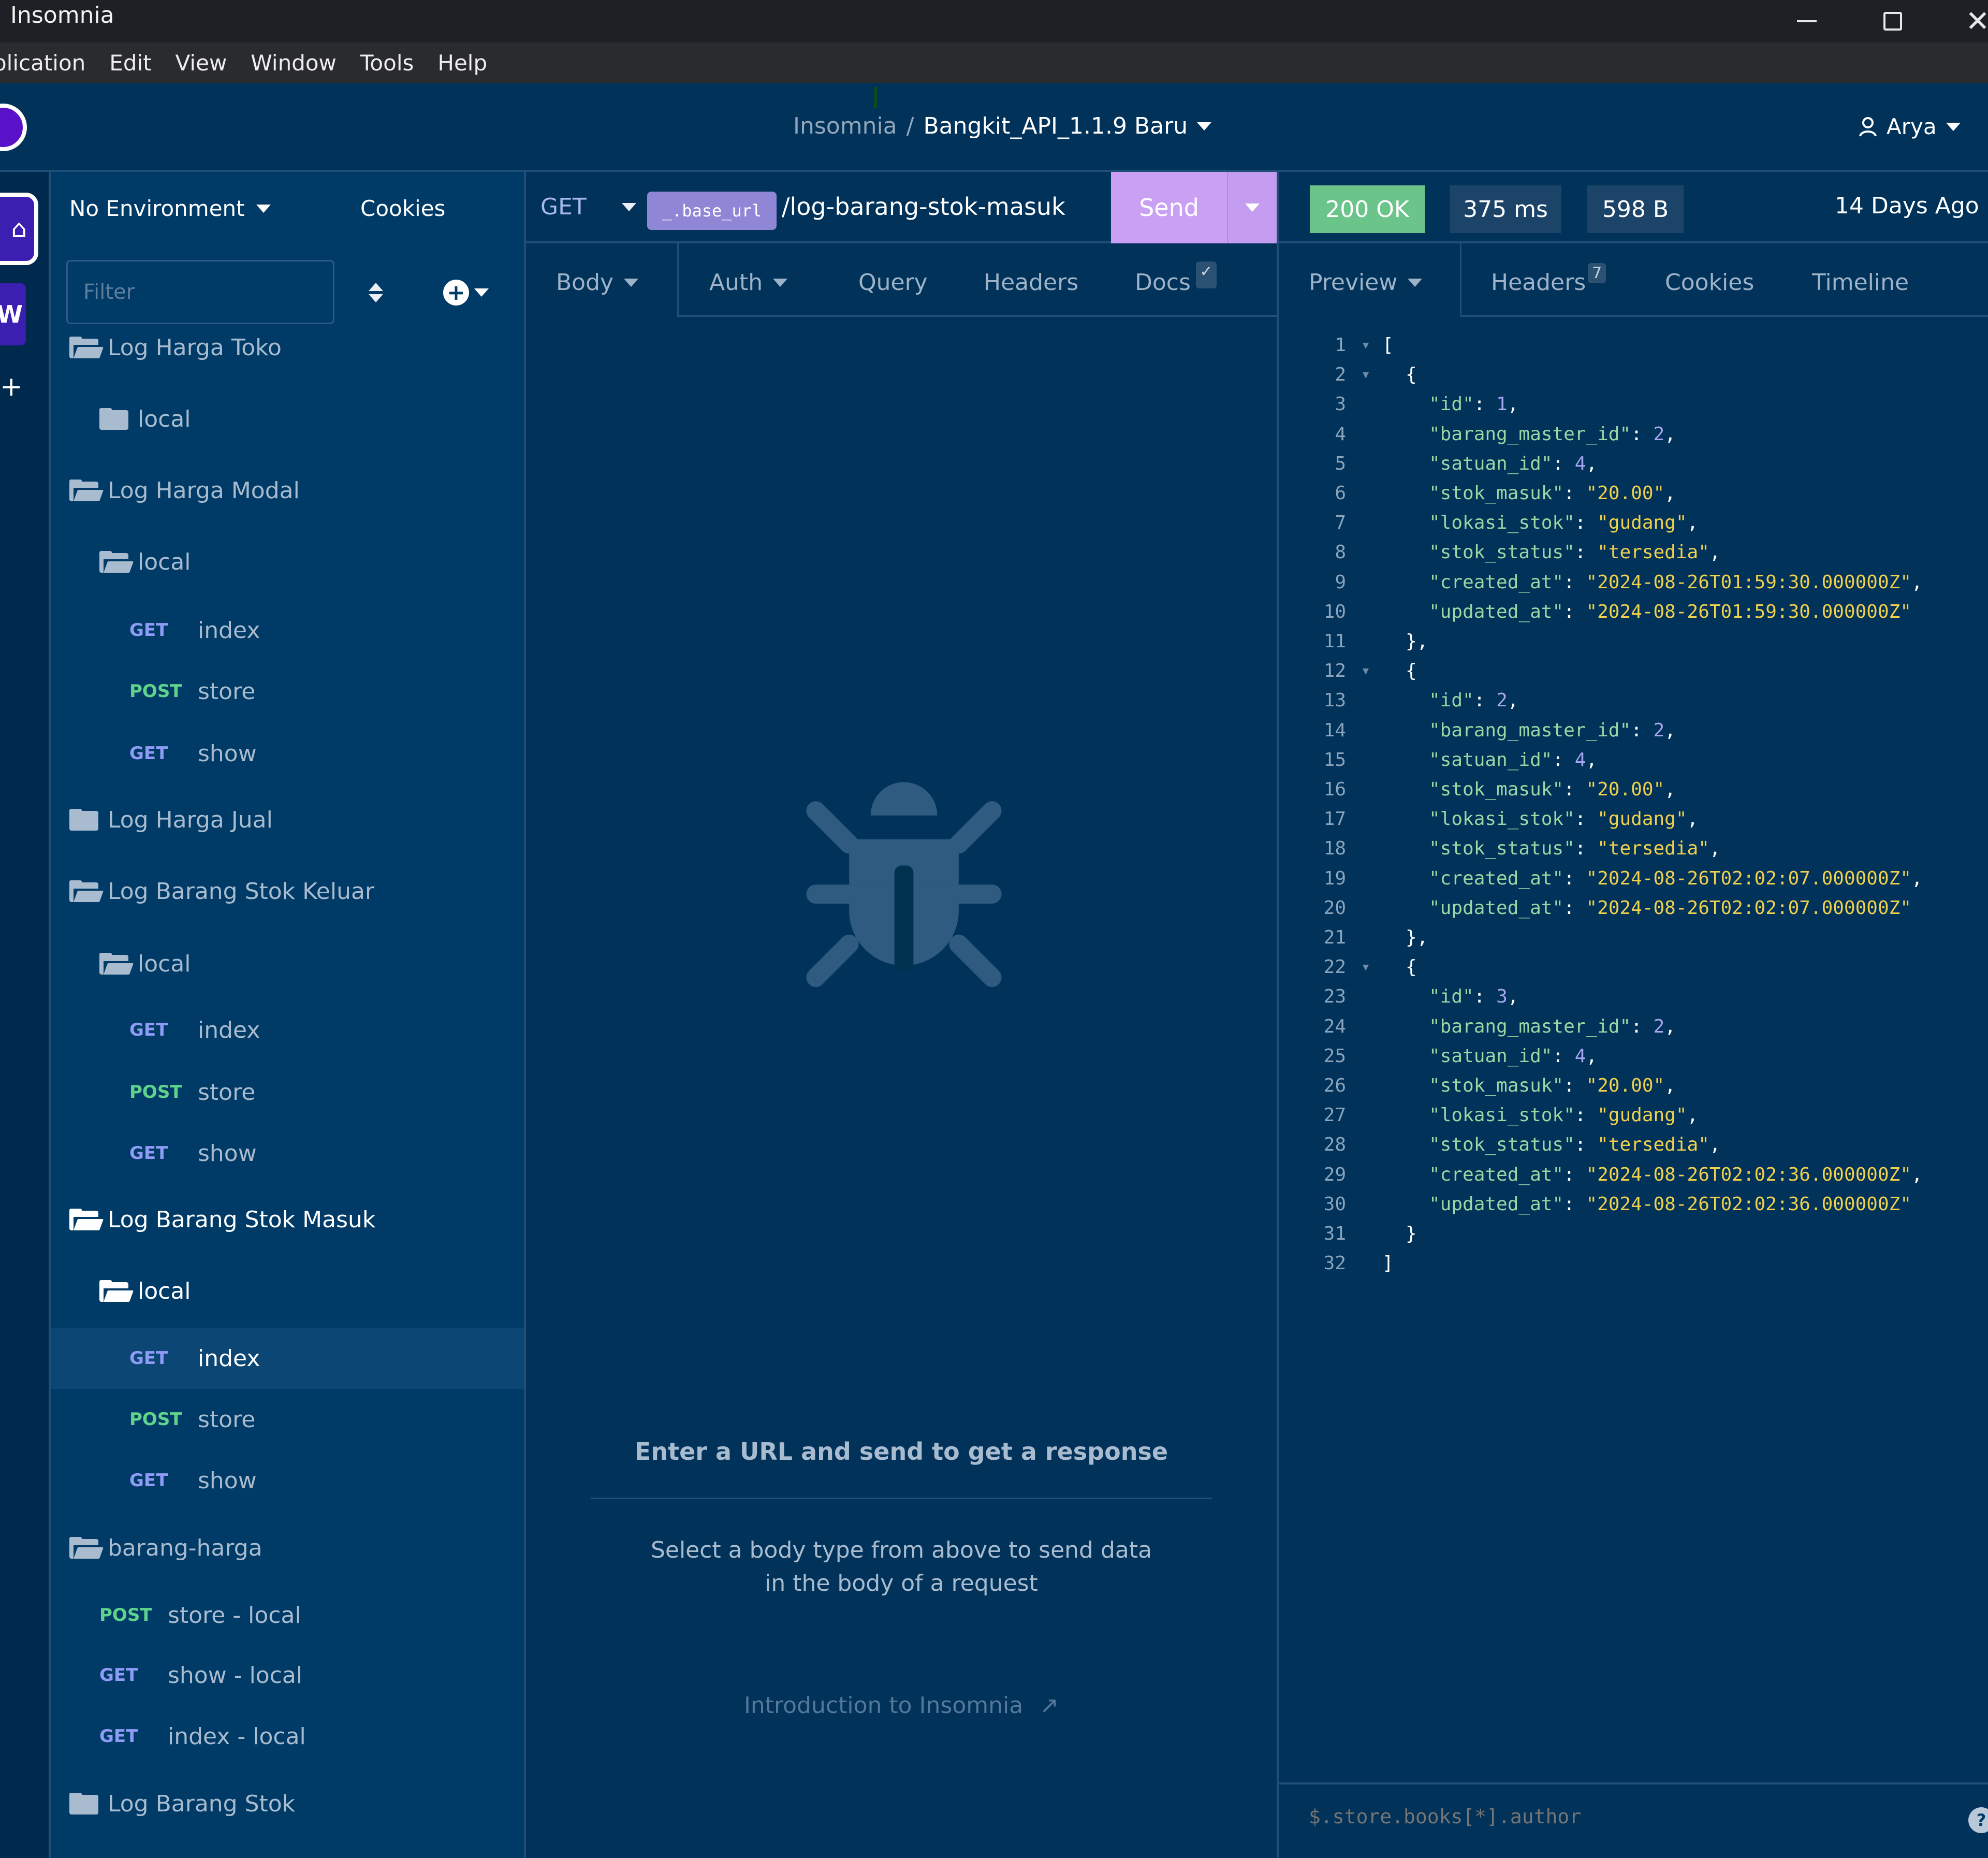 The height and width of the screenshot is (1858, 1988). What do you see at coordinates (287, 1547) in the screenshot?
I see `sidebar-folder: barang-harga` at bounding box center [287, 1547].